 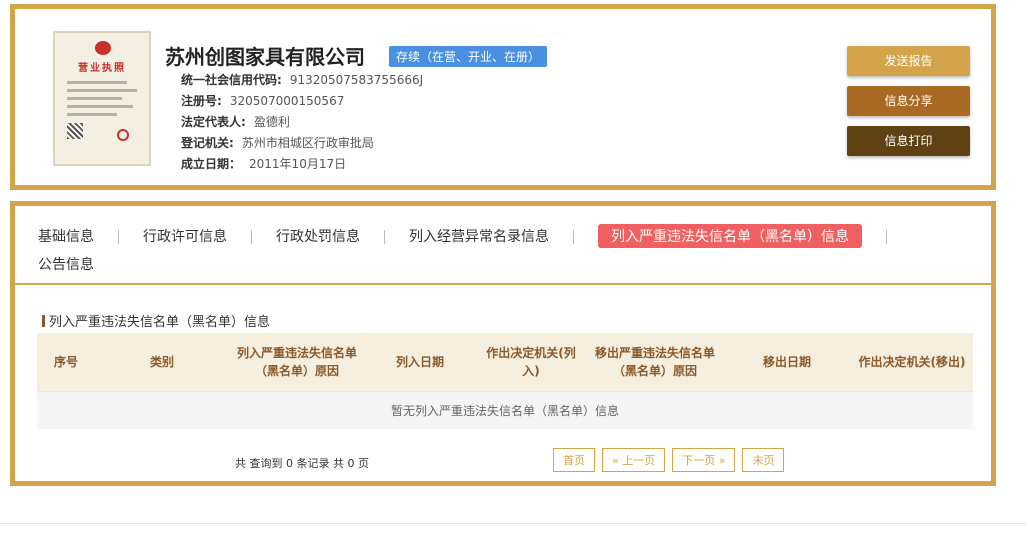 What do you see at coordinates (102, 68) in the screenshot?
I see `license-title: 营业执照` at bounding box center [102, 68].